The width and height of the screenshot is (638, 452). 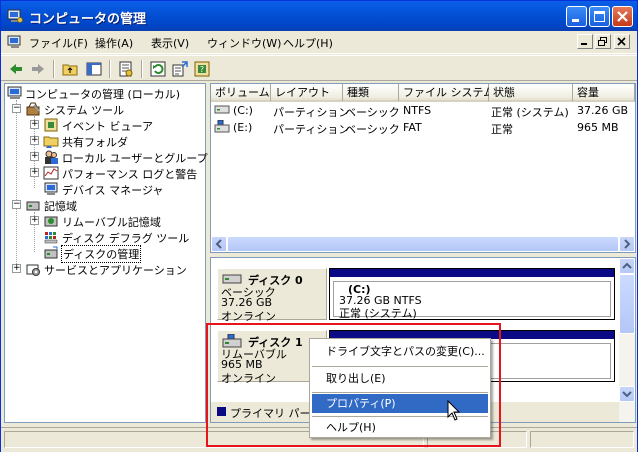 What do you see at coordinates (116, 254) in the screenshot?
I see `tree-disk-management: ディスクの管理` at bounding box center [116, 254].